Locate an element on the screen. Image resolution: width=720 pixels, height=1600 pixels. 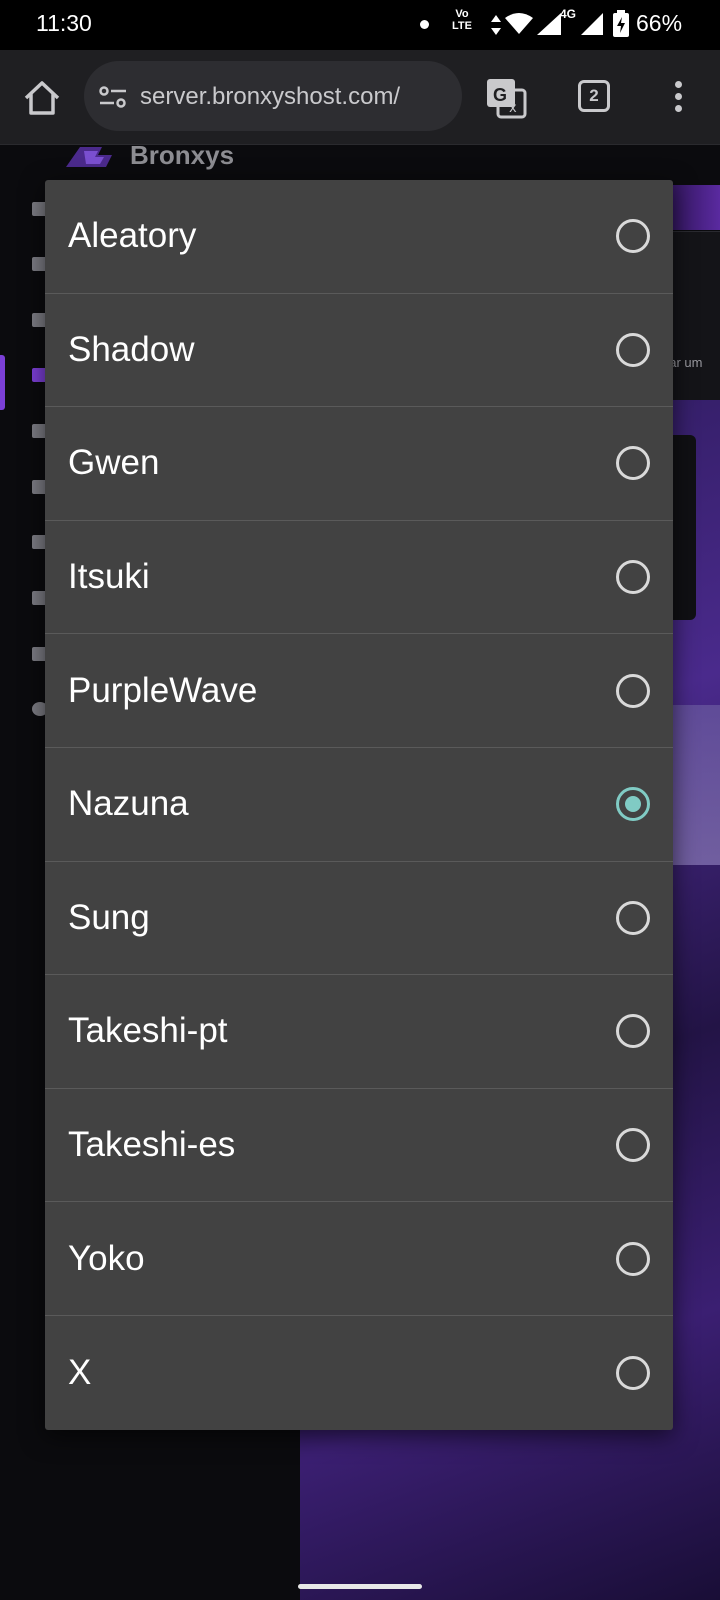
option-label: Sung is located at coordinates (109, 917).